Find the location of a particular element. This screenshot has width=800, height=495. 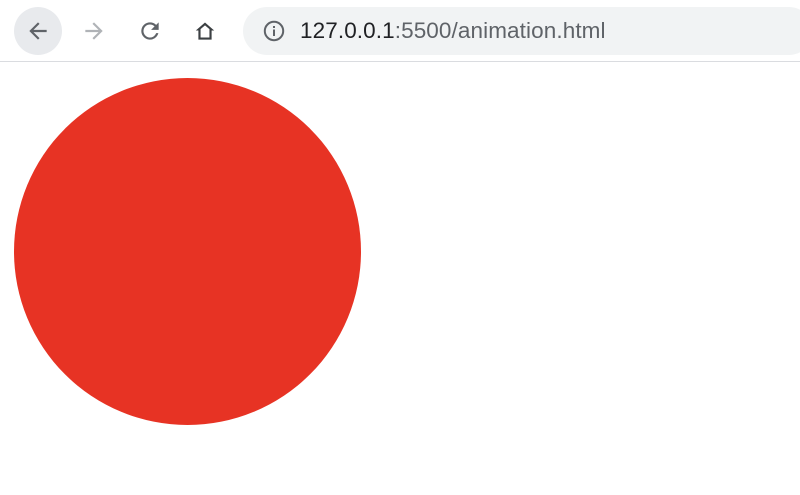

forward-button is located at coordinates (94, 31).